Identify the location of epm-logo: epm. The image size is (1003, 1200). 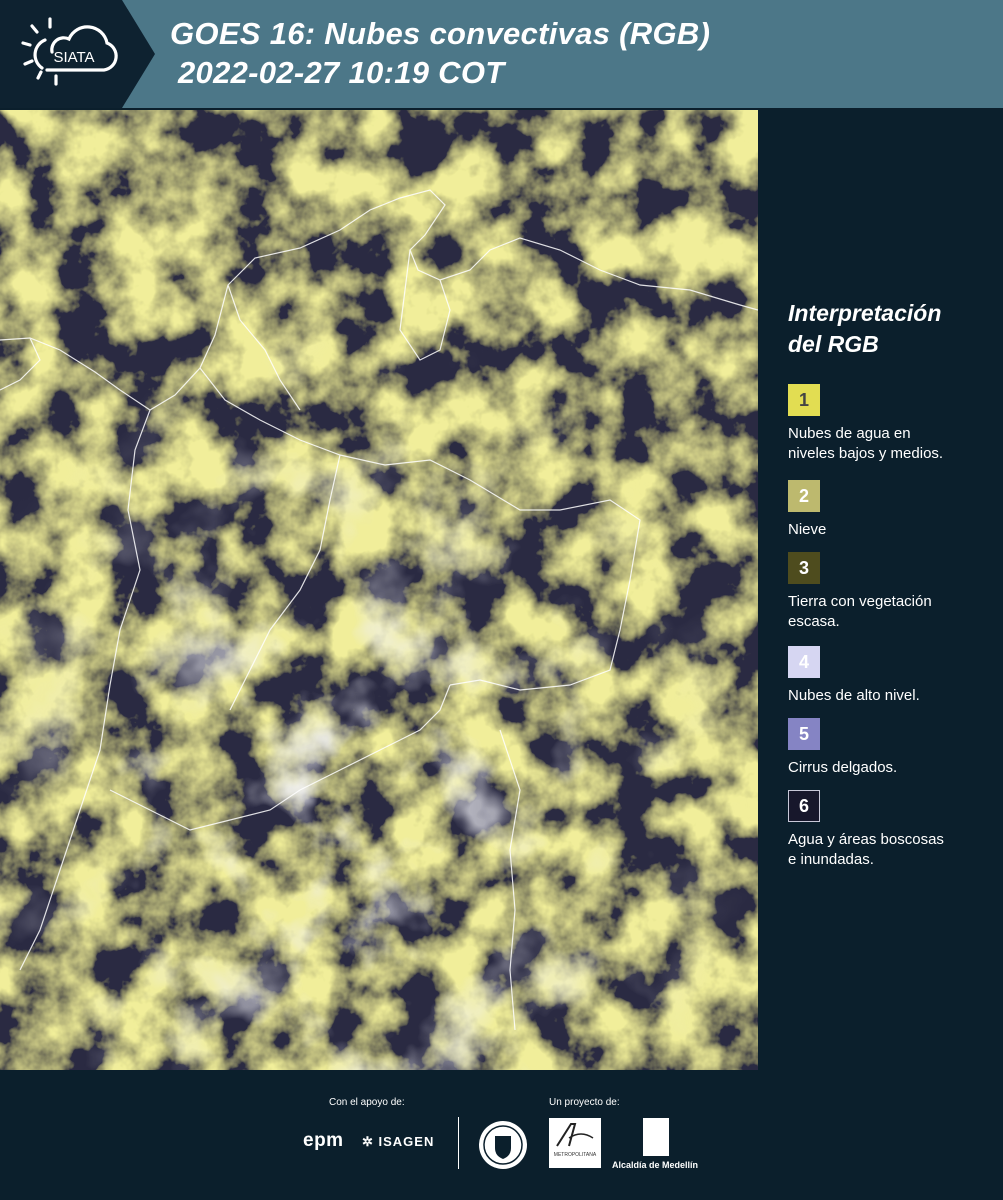
(323, 1140).